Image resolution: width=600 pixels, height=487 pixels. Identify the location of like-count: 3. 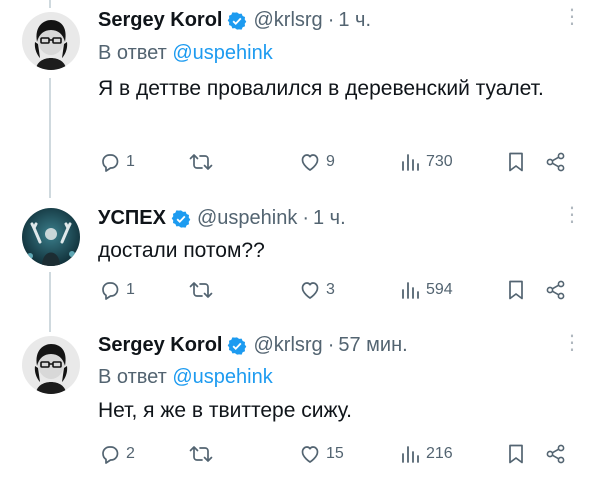
(330, 289).